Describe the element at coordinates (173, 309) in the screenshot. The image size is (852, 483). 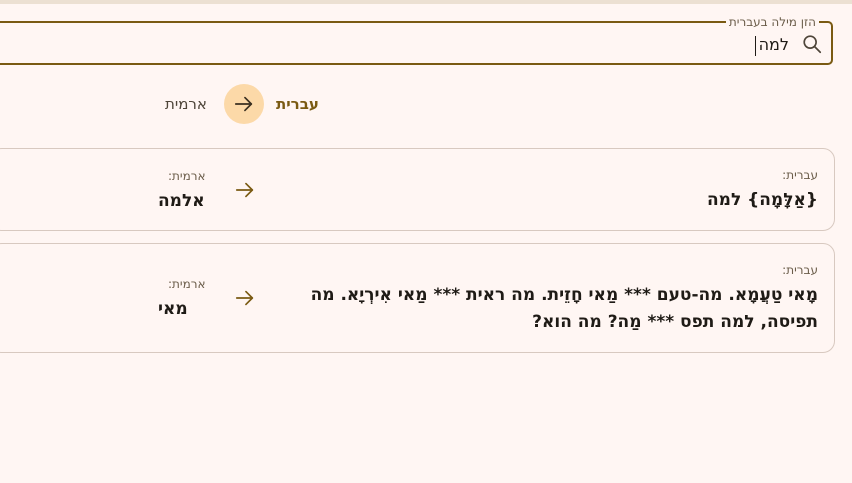
I see `target-text: מאי` at that location.